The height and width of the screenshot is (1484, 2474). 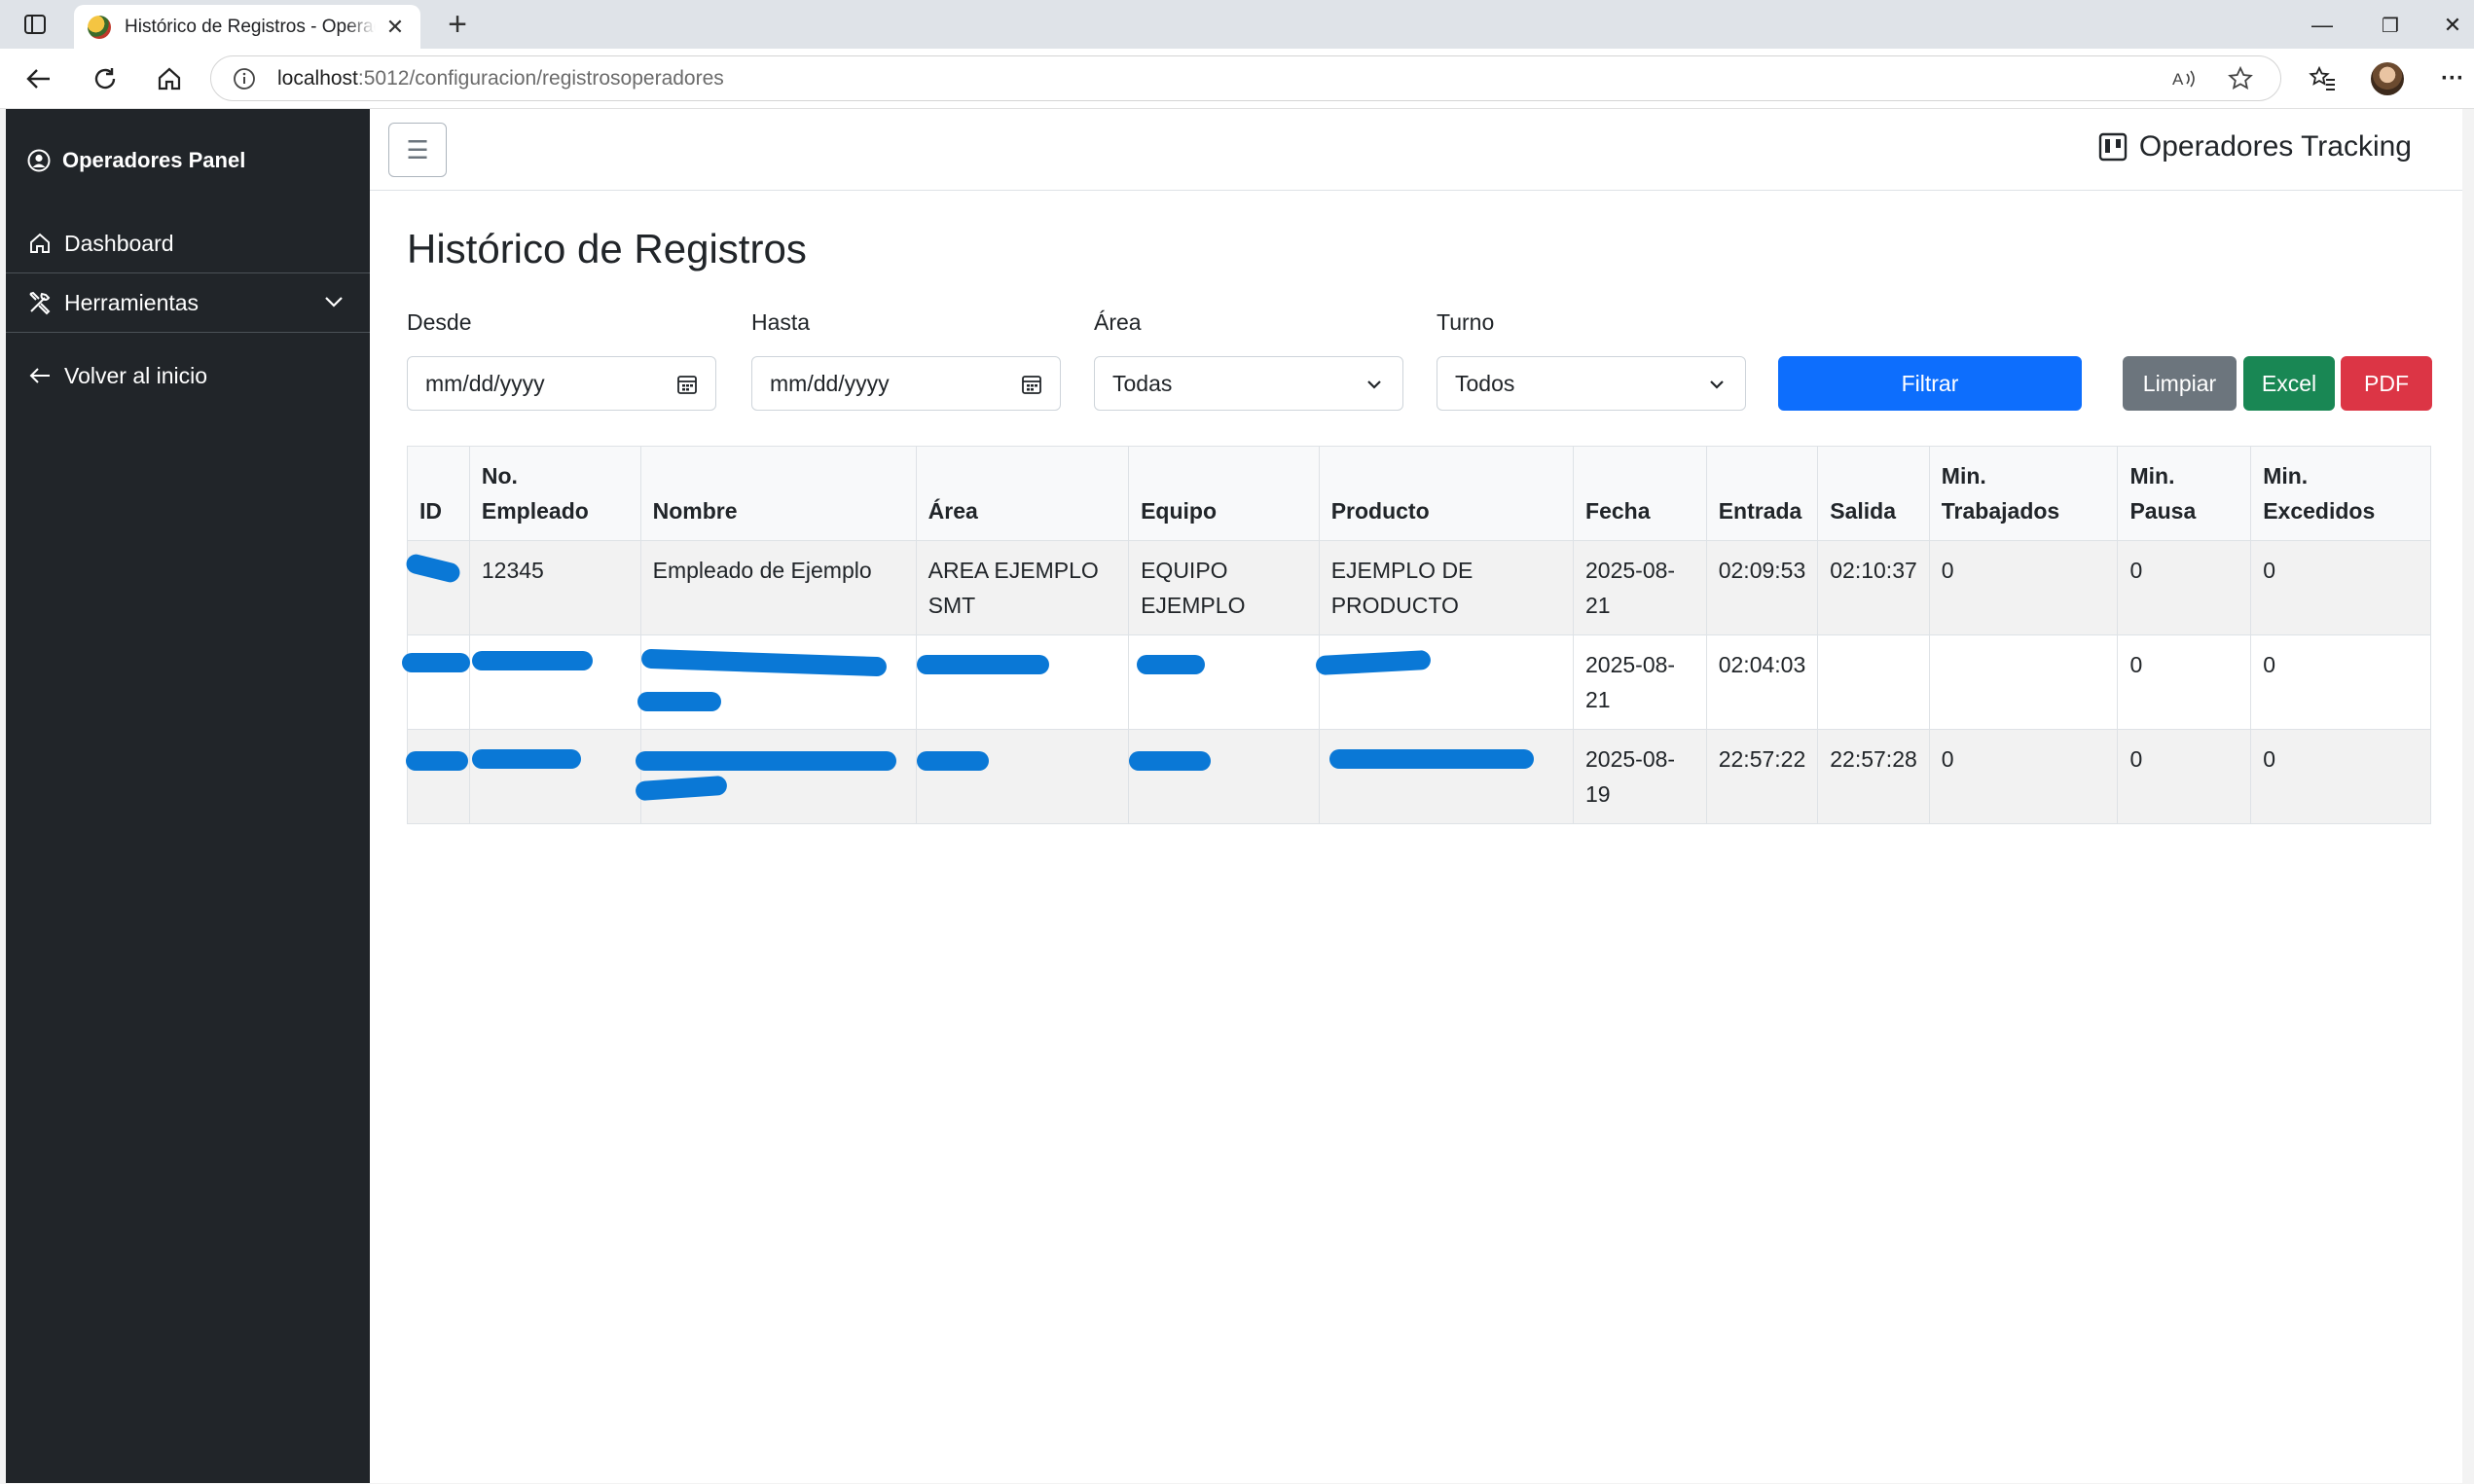 What do you see at coordinates (170, 78) in the screenshot?
I see `home-browser-icon` at bounding box center [170, 78].